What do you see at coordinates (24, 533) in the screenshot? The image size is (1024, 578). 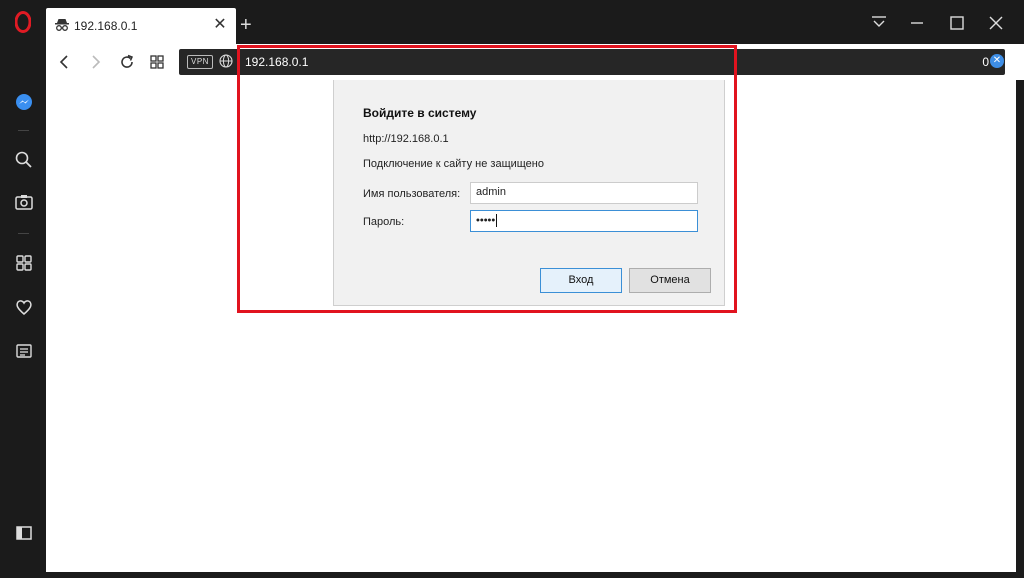 I see `sidebar-toggle-icon` at bounding box center [24, 533].